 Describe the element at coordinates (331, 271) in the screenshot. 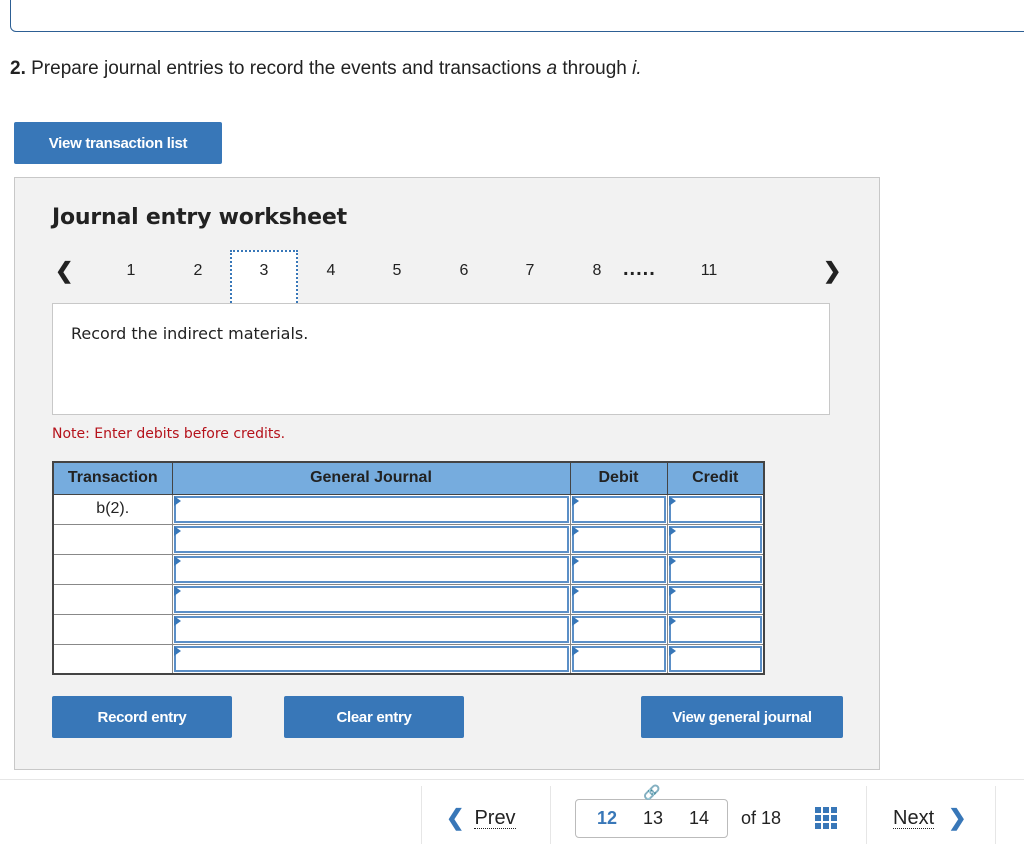

I see `worksheet-page-4: 4` at that location.